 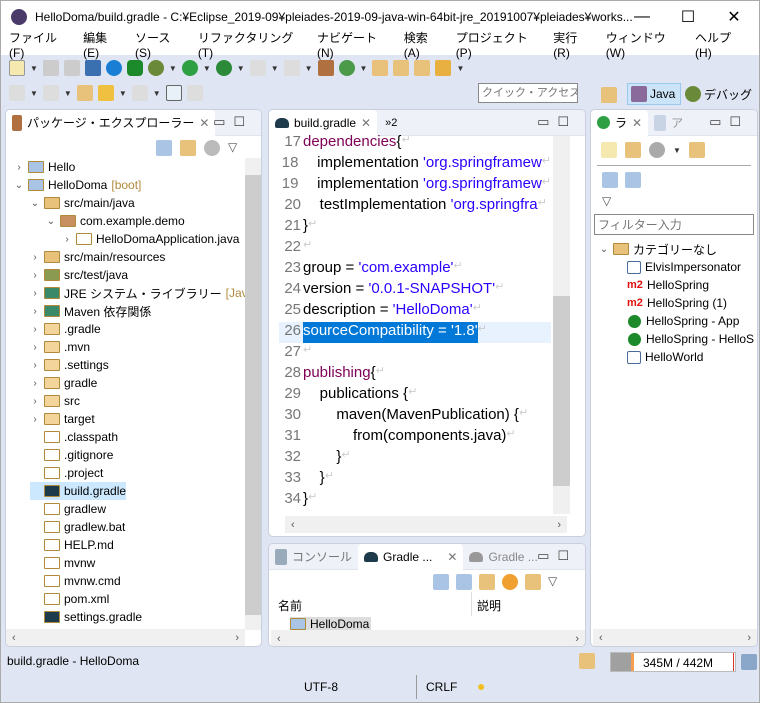 I want to click on tree-item: ›JRE システム・ライブラリー[JavaSE-11], so click(x=145, y=293).